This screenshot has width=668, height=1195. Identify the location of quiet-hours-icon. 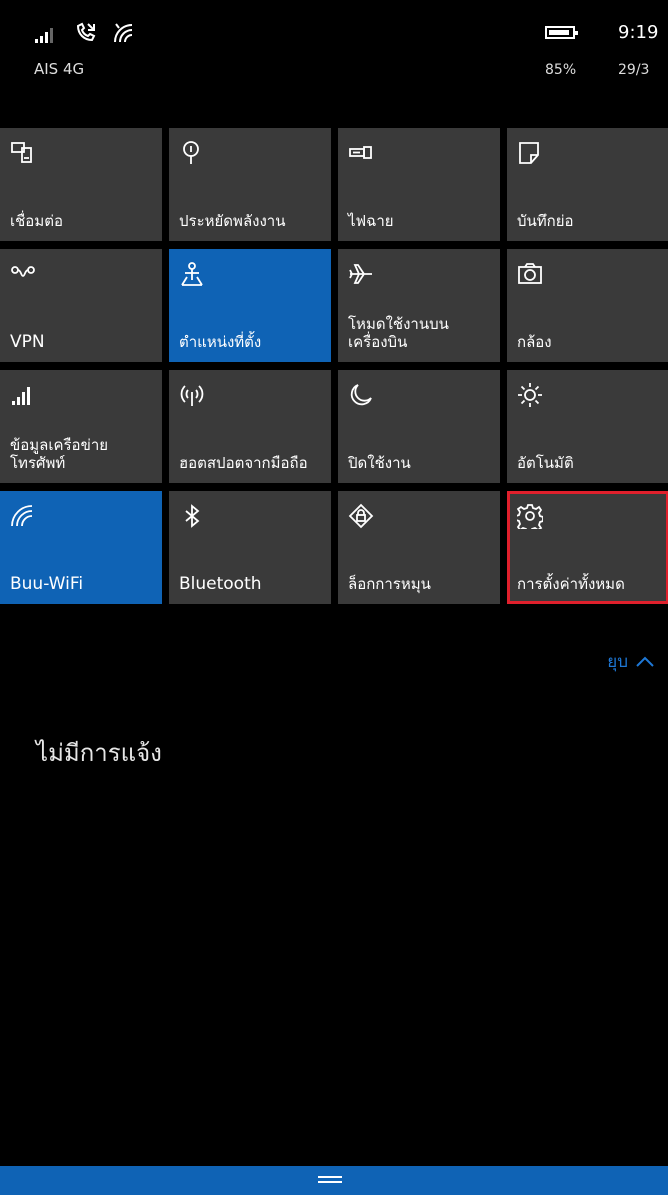
(361, 395).